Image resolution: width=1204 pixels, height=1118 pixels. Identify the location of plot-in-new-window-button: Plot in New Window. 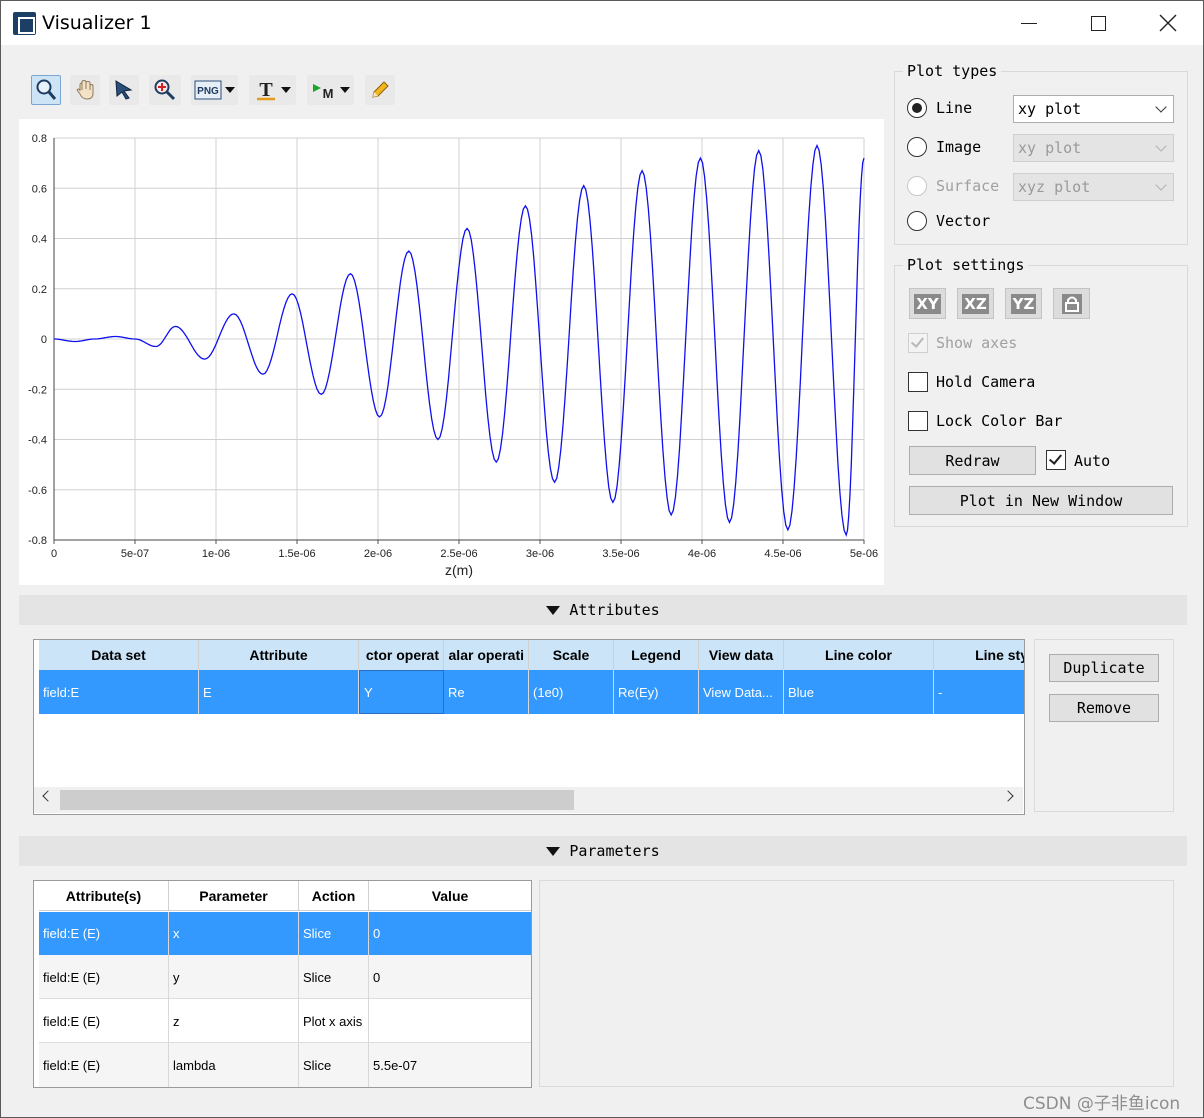
(1041, 500).